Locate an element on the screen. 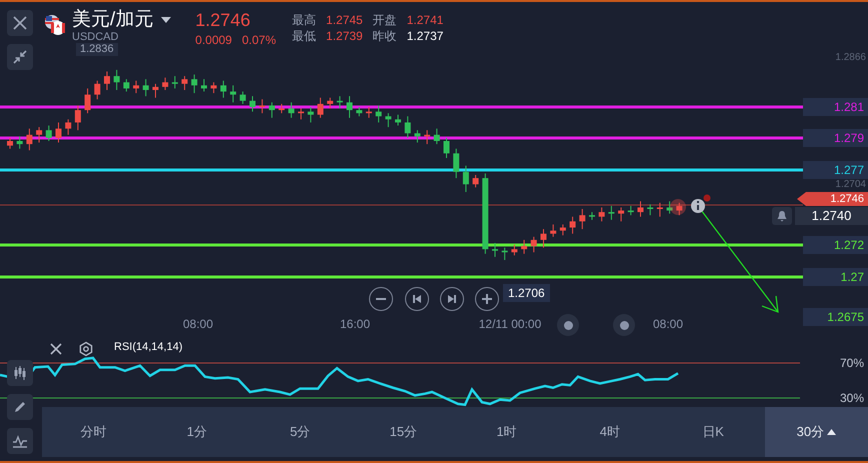 The width and height of the screenshot is (868, 463). target-price-label: 1.2675 is located at coordinates (835, 317).